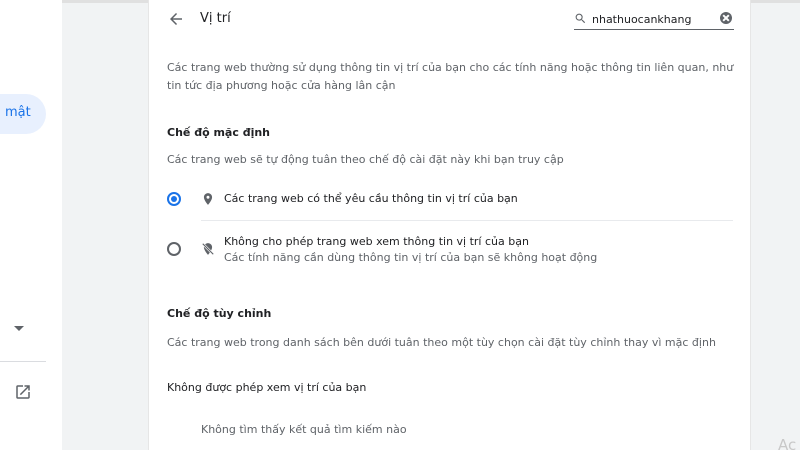 The height and width of the screenshot is (450, 800). What do you see at coordinates (174, 249) in the screenshot?
I see `radio-block` at bounding box center [174, 249].